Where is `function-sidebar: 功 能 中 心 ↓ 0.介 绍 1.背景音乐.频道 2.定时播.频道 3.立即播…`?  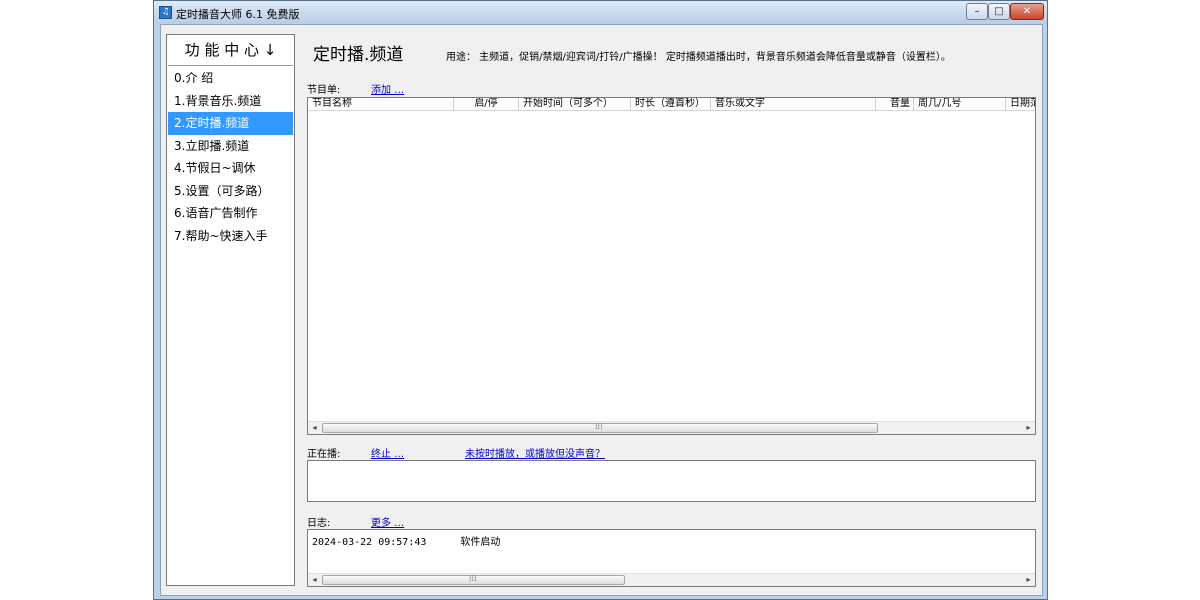 function-sidebar: 功 能 中 心 ↓ 0.介 绍 1.背景音乐.频道 2.定时播.频道 3.立即播… is located at coordinates (230, 310).